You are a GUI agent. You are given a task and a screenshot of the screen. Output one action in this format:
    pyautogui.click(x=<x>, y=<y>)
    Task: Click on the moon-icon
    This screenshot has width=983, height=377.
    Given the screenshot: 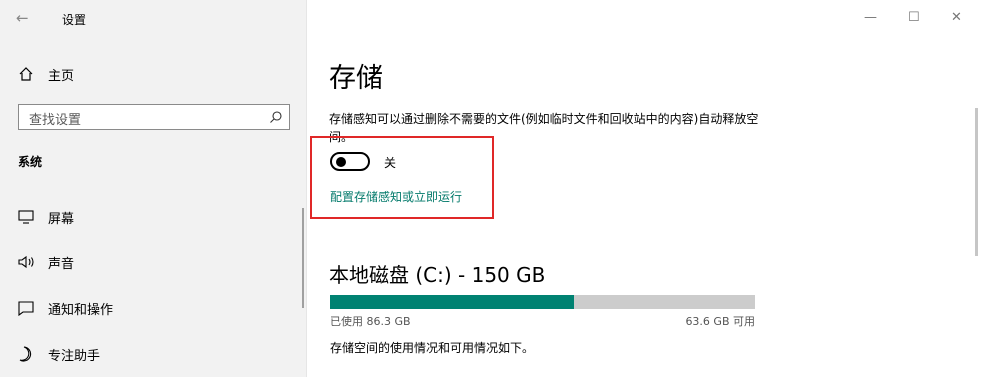 What is the action you would take?
    pyautogui.click(x=25, y=354)
    